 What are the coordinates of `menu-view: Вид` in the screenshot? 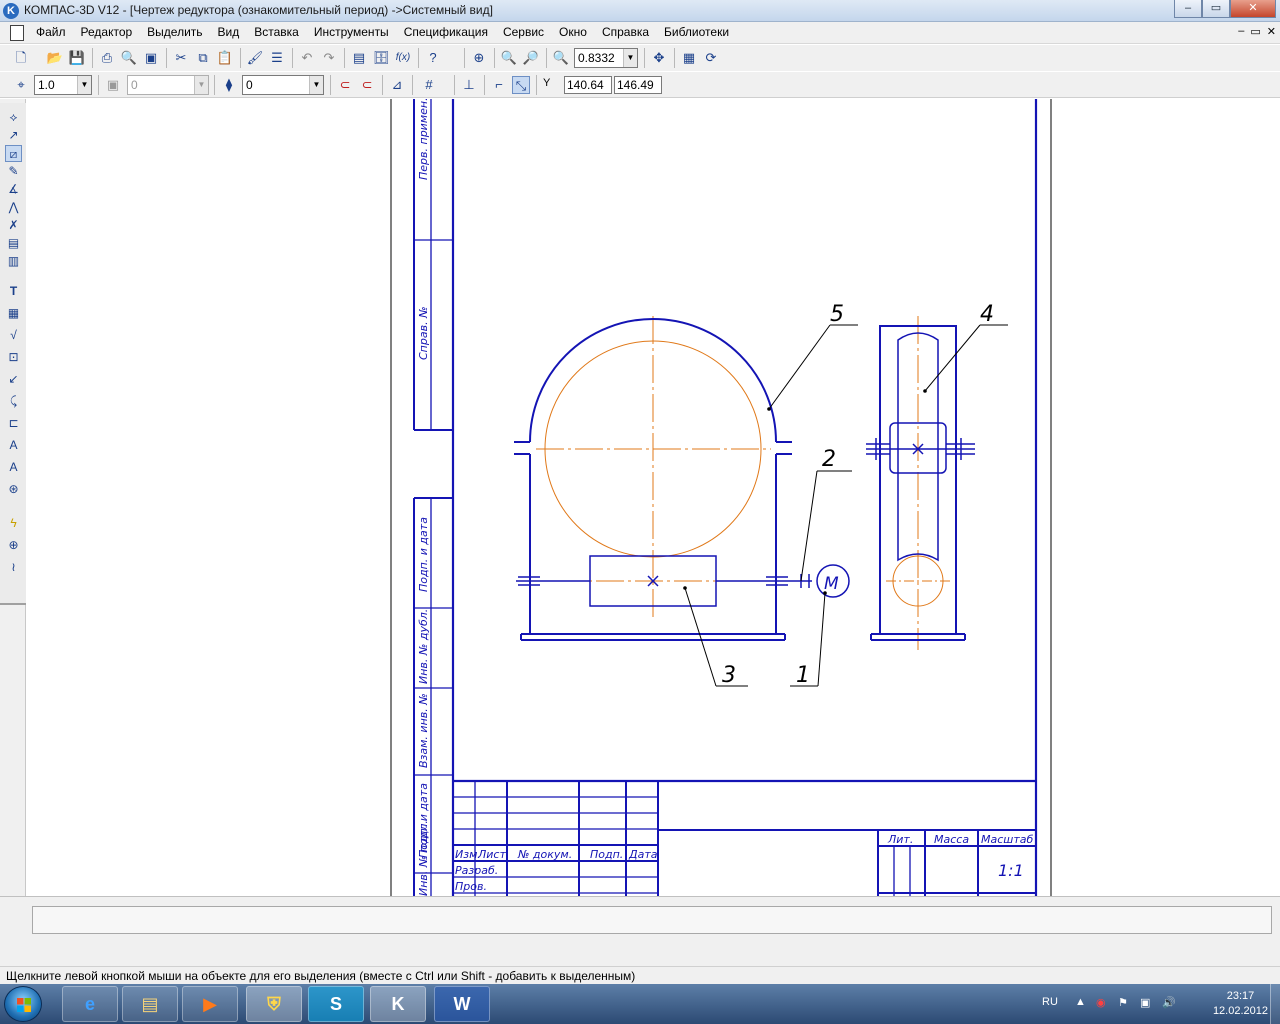 It's located at (229, 32).